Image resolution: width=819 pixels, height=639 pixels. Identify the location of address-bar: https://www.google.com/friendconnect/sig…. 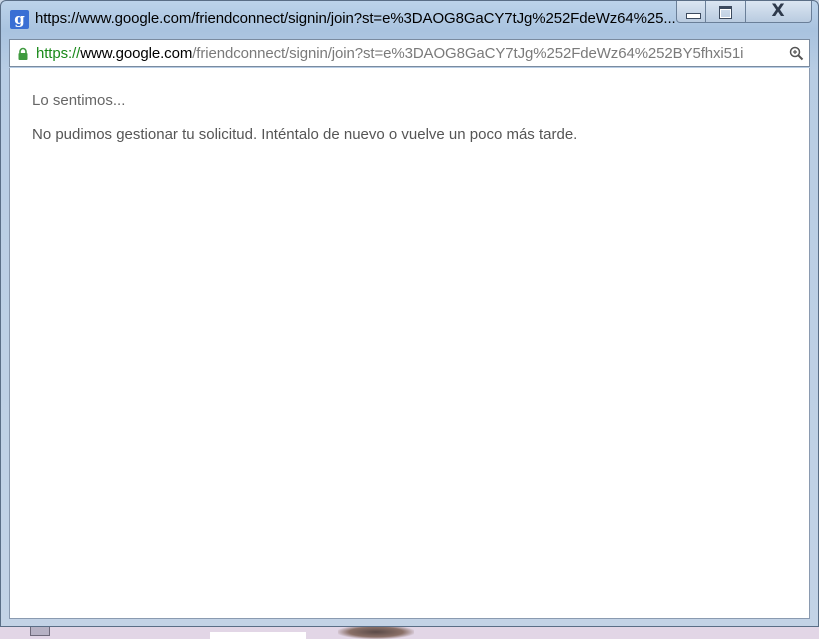
(409, 53).